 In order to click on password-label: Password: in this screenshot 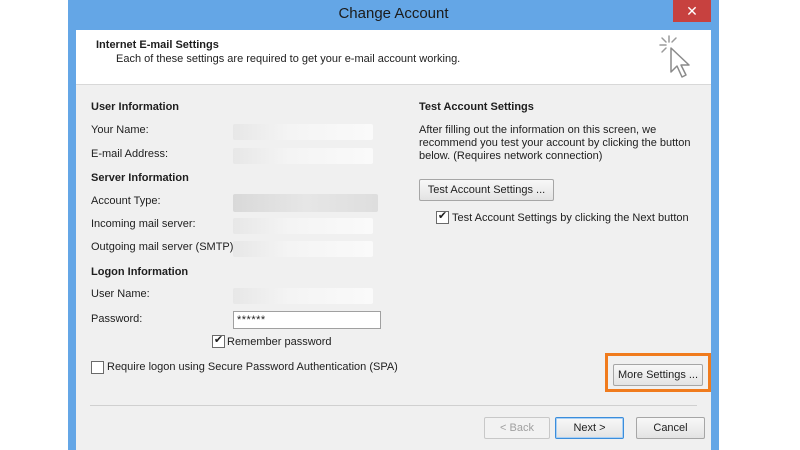, I will do `click(117, 319)`.